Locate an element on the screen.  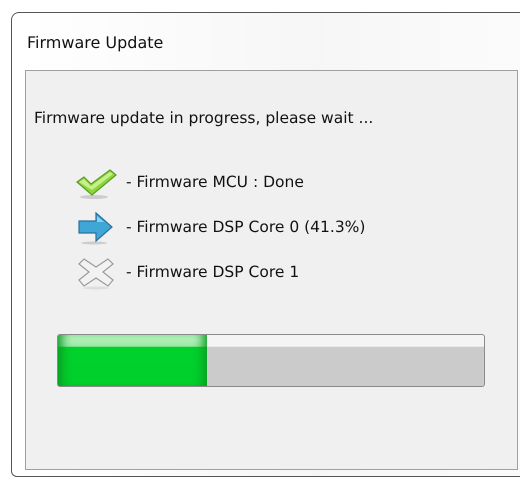
step-label: - Firmware DSP Core 0 (41.3%) is located at coordinates (246, 227).